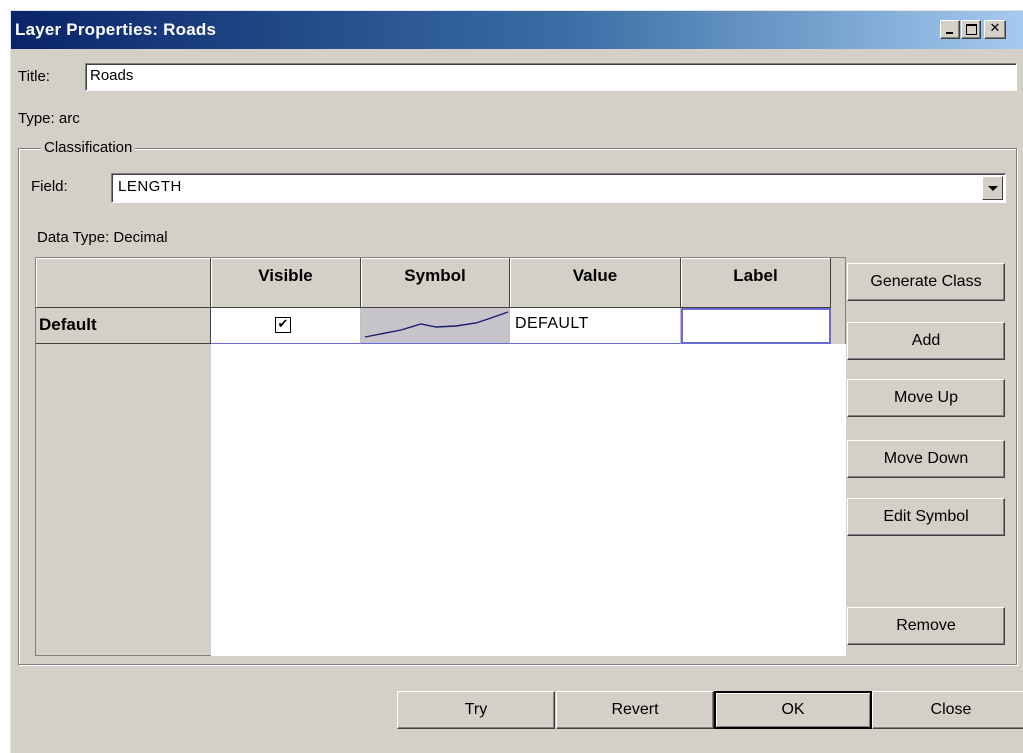  I want to click on try-button: Try, so click(476, 710).